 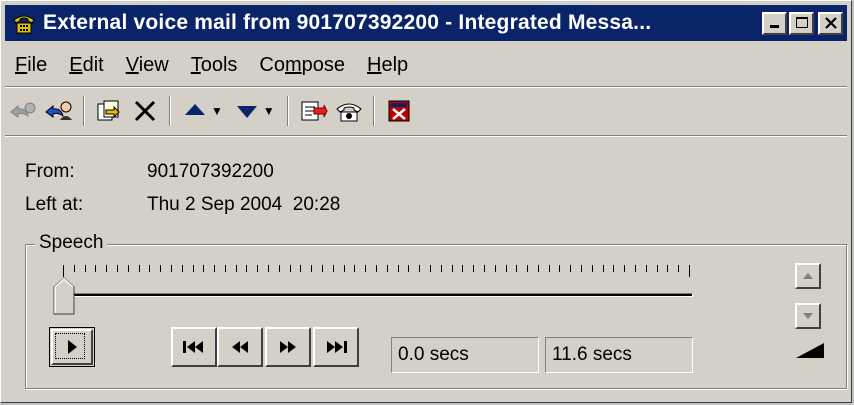 I want to click on from-label: From:, so click(x=50, y=171).